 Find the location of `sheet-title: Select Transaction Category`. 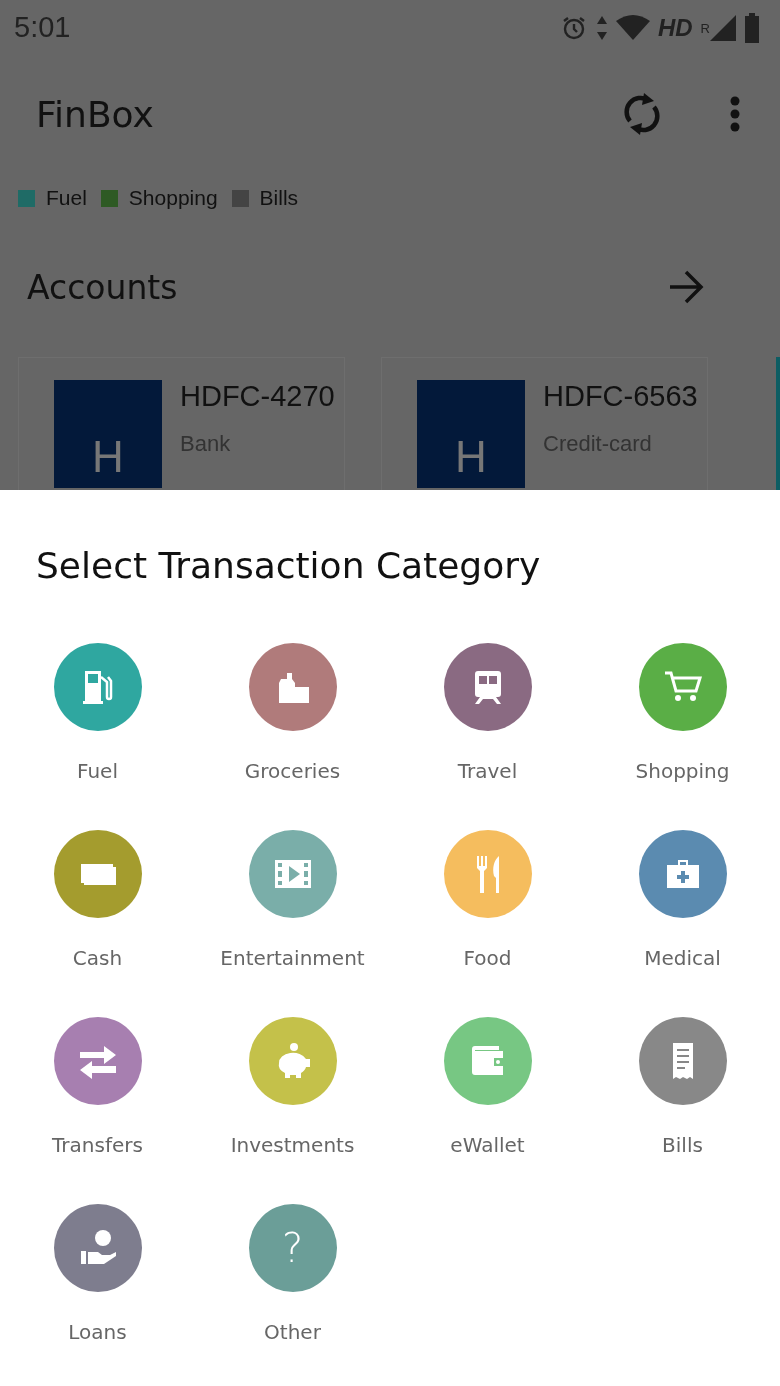

sheet-title: Select Transaction Category is located at coordinates (288, 566).